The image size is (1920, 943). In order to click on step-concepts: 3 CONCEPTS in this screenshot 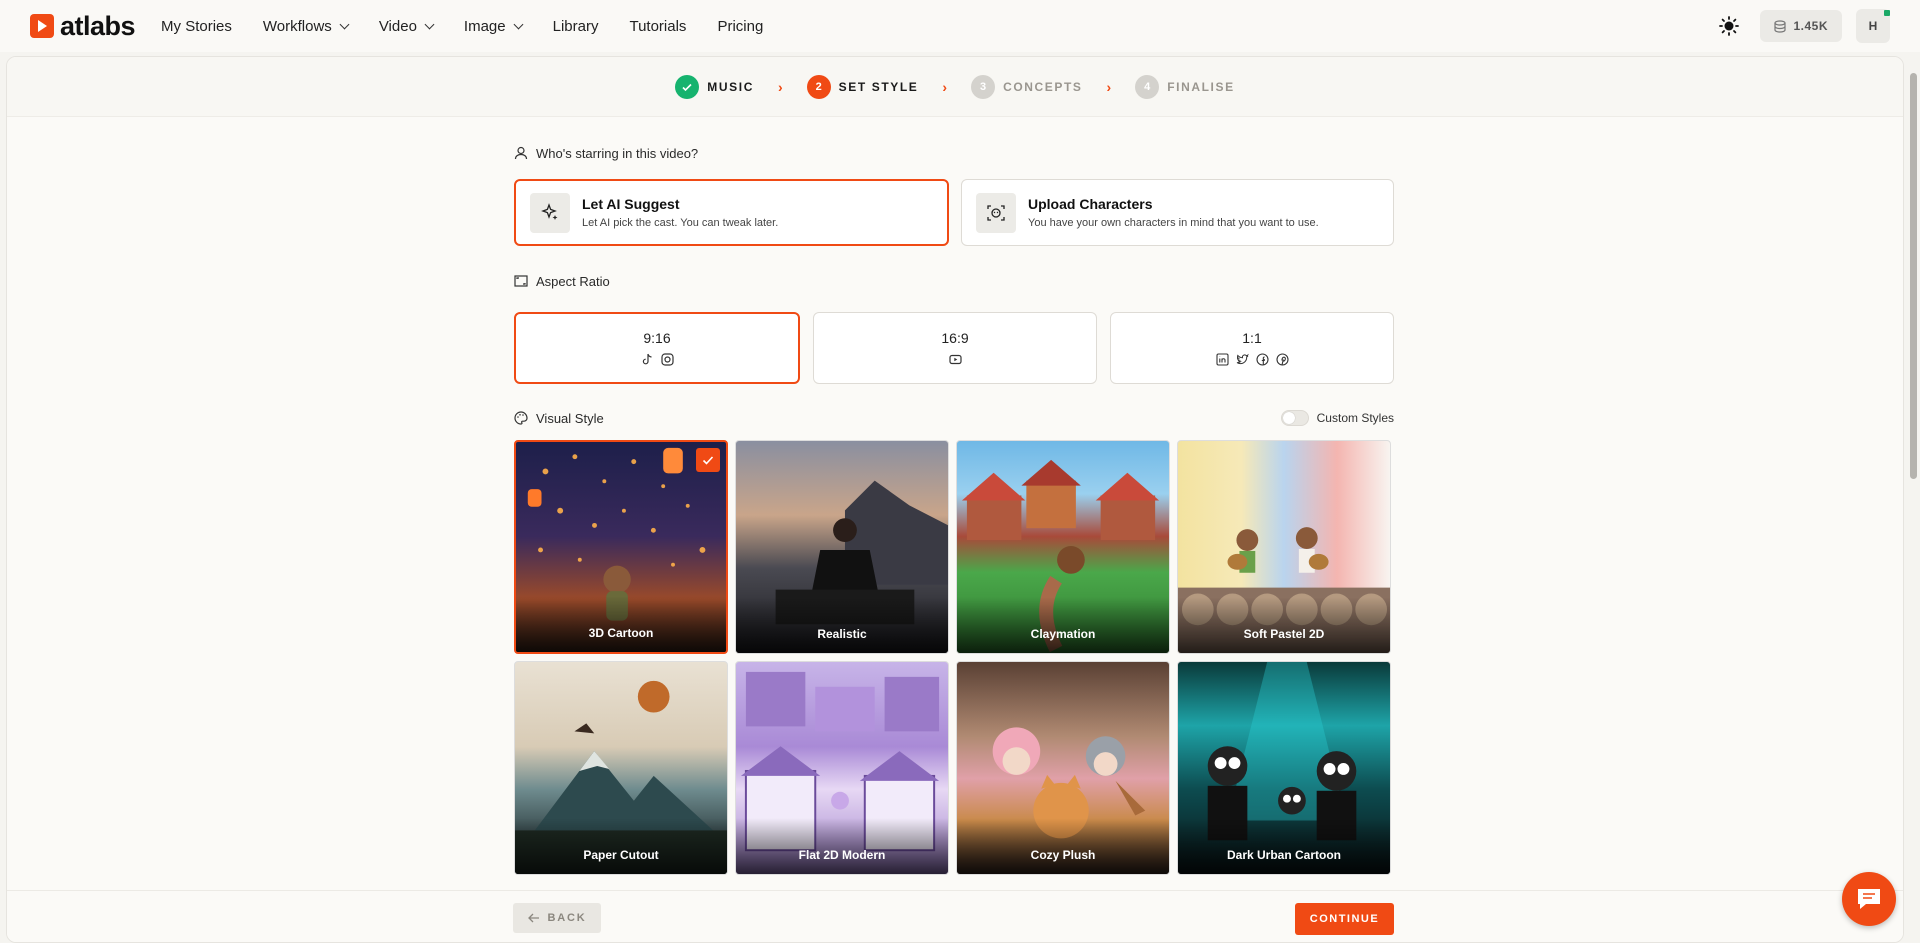, I will do `click(1027, 86)`.